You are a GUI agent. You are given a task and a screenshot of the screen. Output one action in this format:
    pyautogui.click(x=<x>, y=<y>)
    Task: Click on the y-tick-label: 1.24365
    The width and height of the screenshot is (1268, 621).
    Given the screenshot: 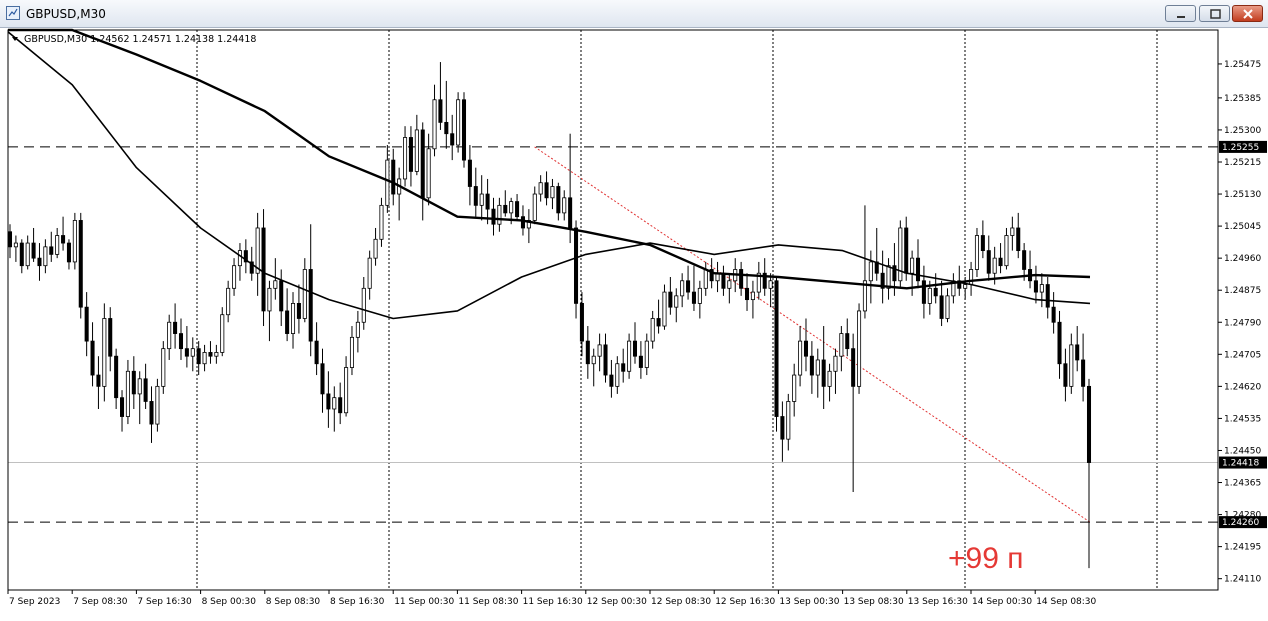 What is the action you would take?
    pyautogui.click(x=1242, y=484)
    